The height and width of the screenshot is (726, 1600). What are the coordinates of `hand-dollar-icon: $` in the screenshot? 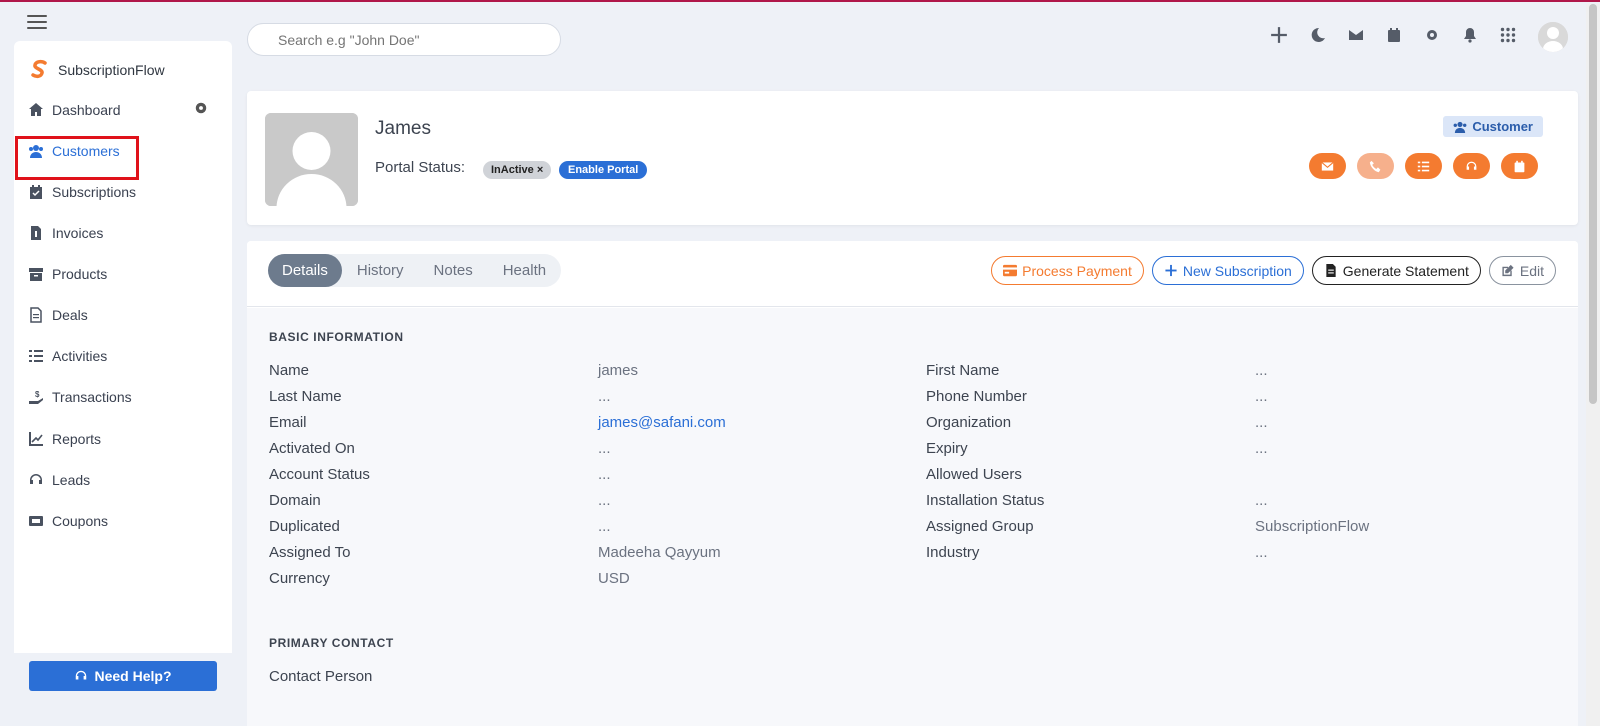 It's located at (36, 397).